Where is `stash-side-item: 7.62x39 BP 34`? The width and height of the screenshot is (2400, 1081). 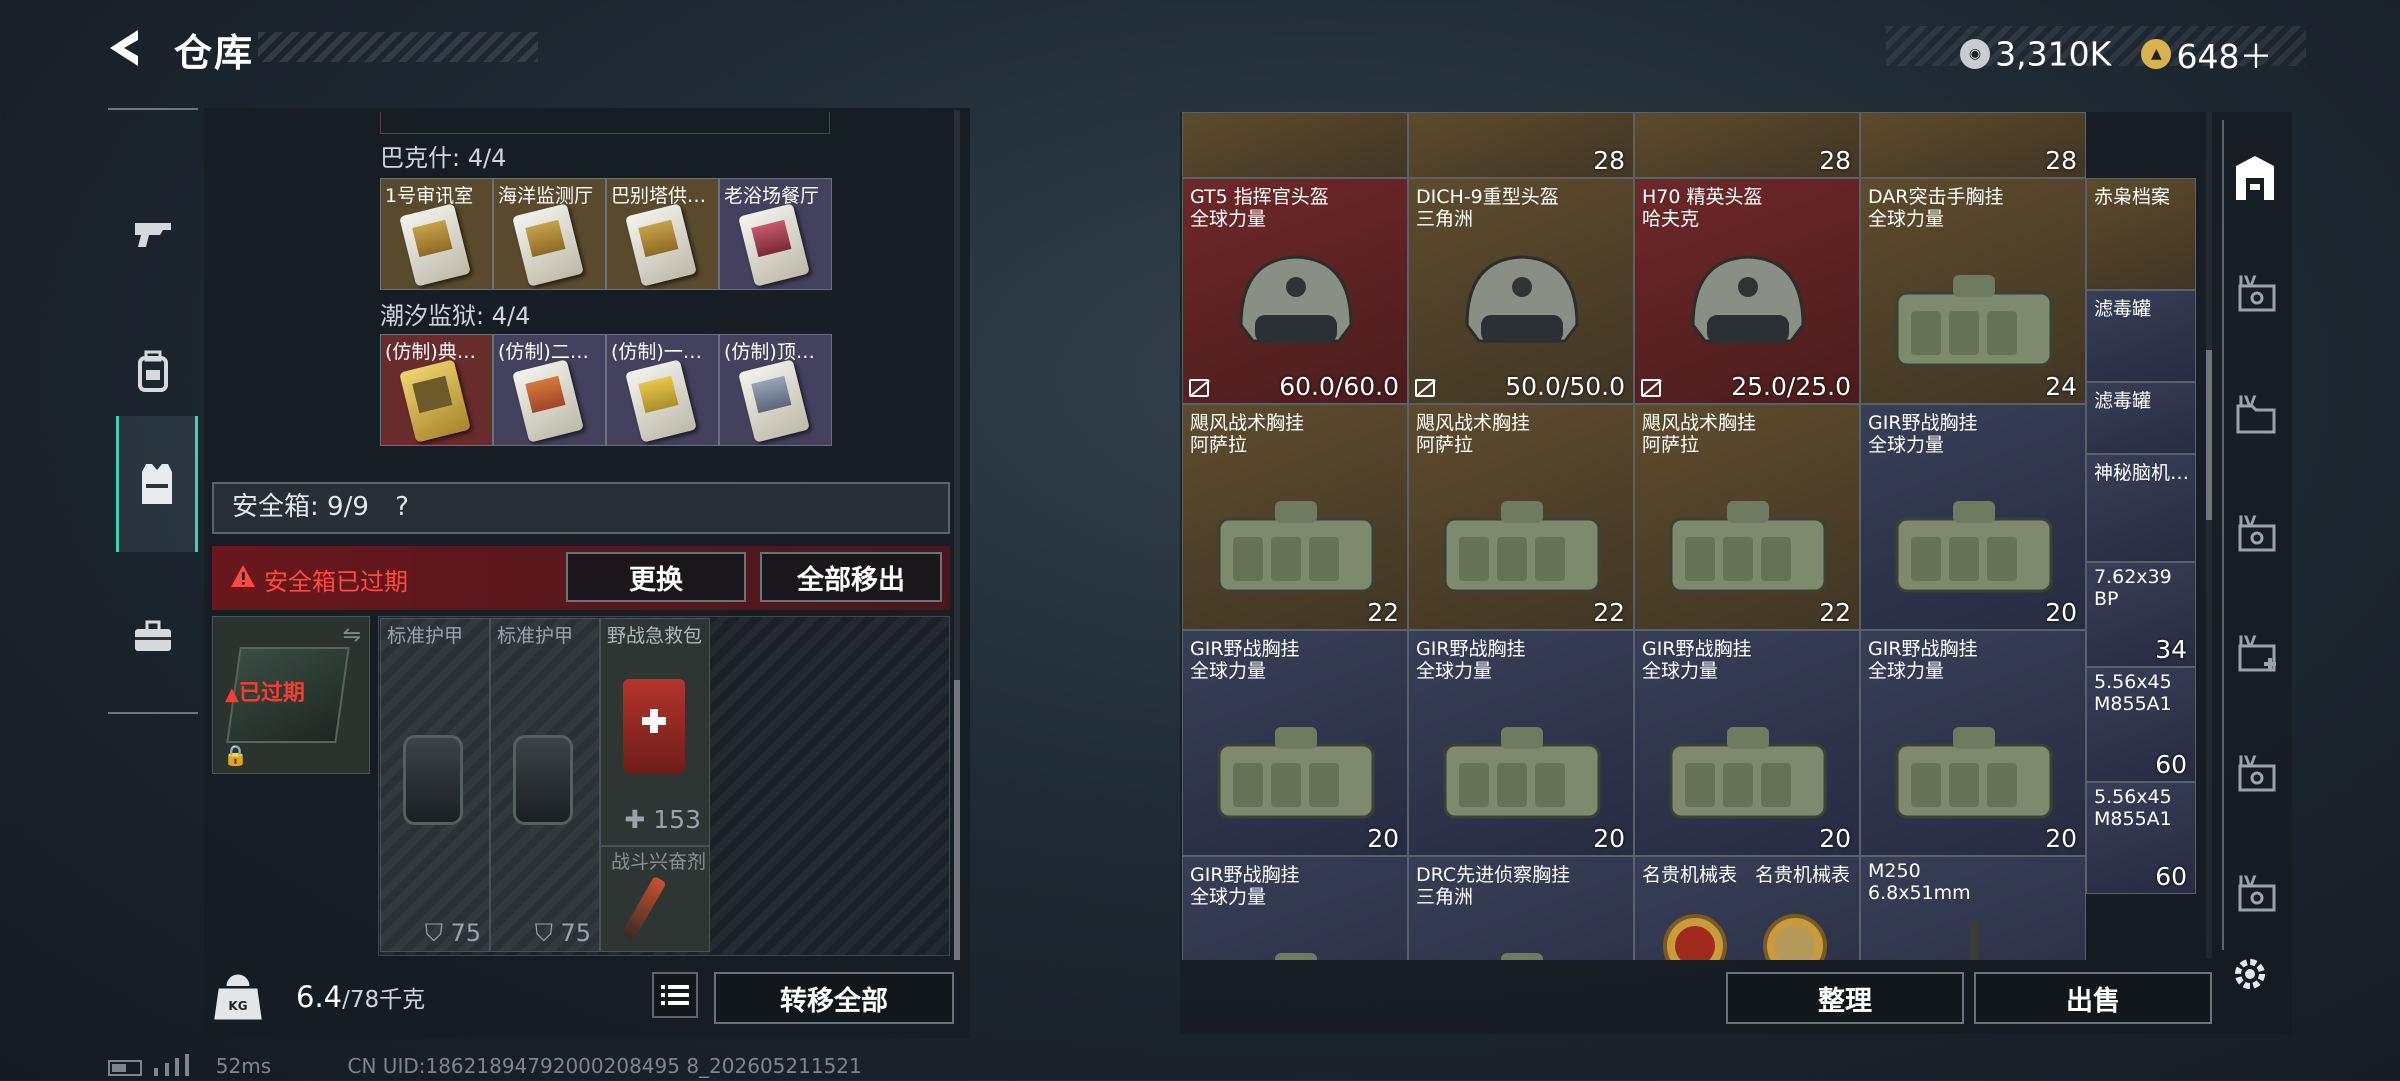
stash-side-item: 7.62x39 BP 34 is located at coordinates (2141, 614).